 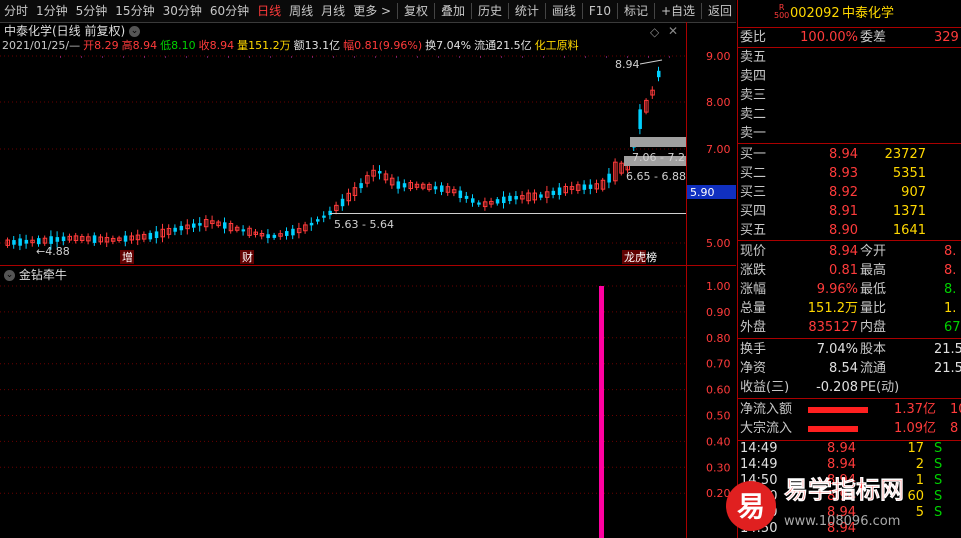 What do you see at coordinates (849, 349) in the screenshot?
I see `fundamental-row: 换手 7.04% 股本 21.5` at bounding box center [849, 349].